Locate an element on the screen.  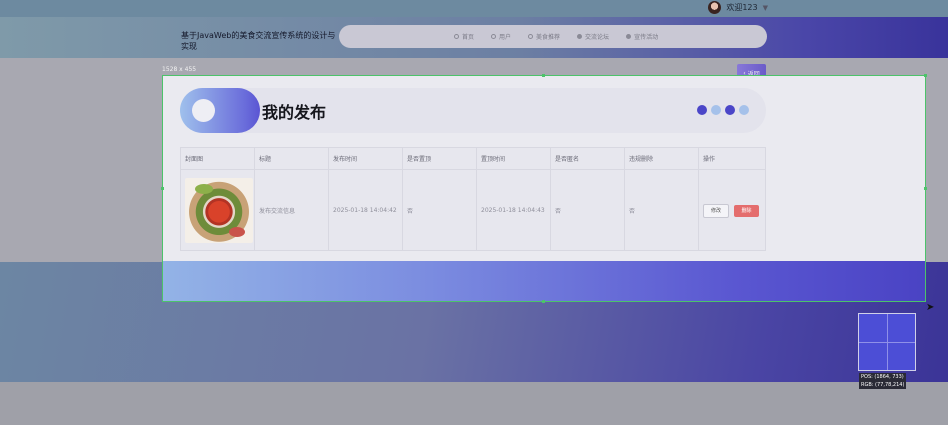
user-menu: 欢迎123 ▼ is located at coordinates (738, 7).